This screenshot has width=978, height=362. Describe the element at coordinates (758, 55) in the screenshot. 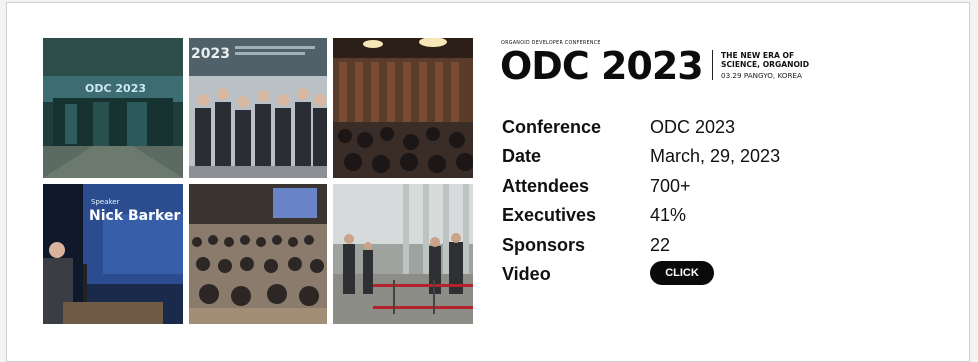

I see `logo-tagline-line1: THE NEW ERA OF` at that location.